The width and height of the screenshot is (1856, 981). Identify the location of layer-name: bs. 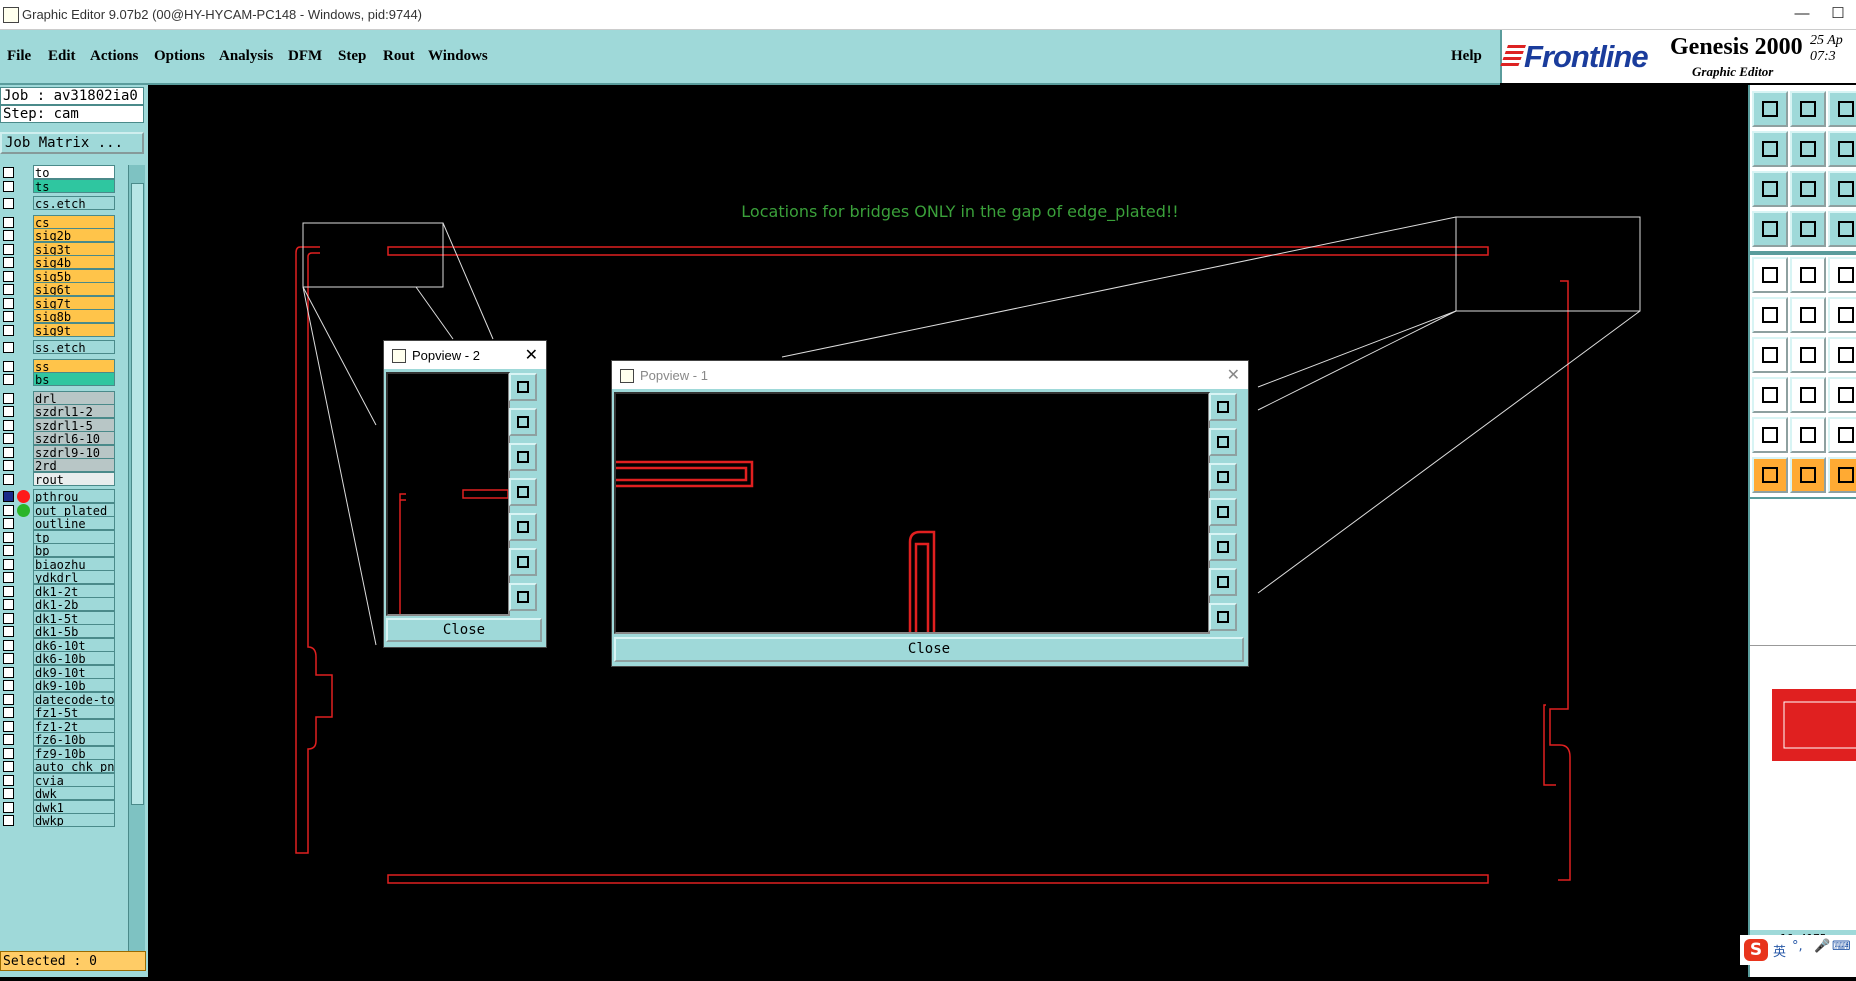
(74, 379).